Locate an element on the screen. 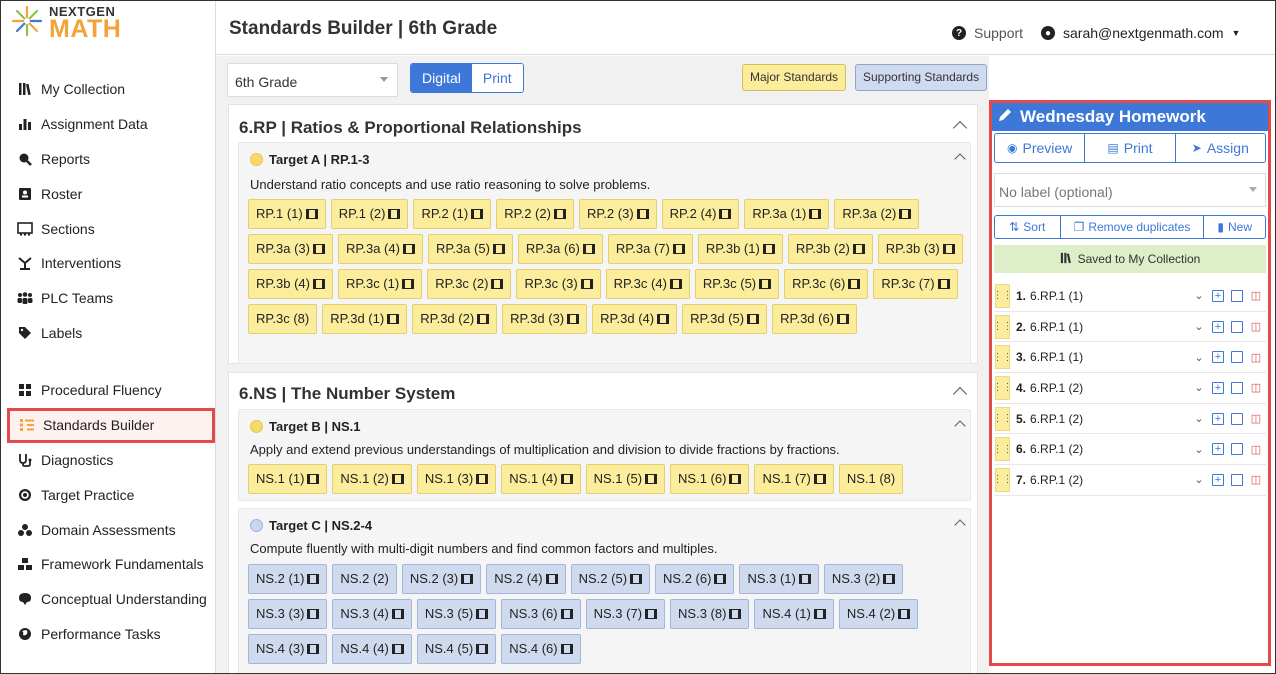 This screenshot has height=674, width=1276. standard-chip: NS.2 (5) is located at coordinates (610, 579).